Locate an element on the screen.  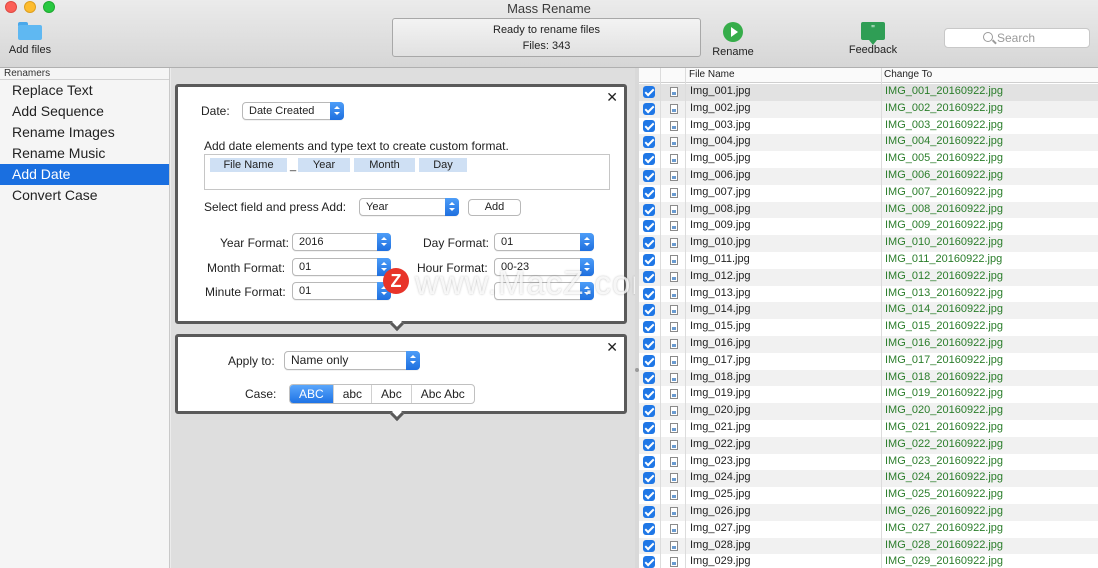
change-to-cell: IMG_018_20160922.jpg is located at coordinates (944, 376).